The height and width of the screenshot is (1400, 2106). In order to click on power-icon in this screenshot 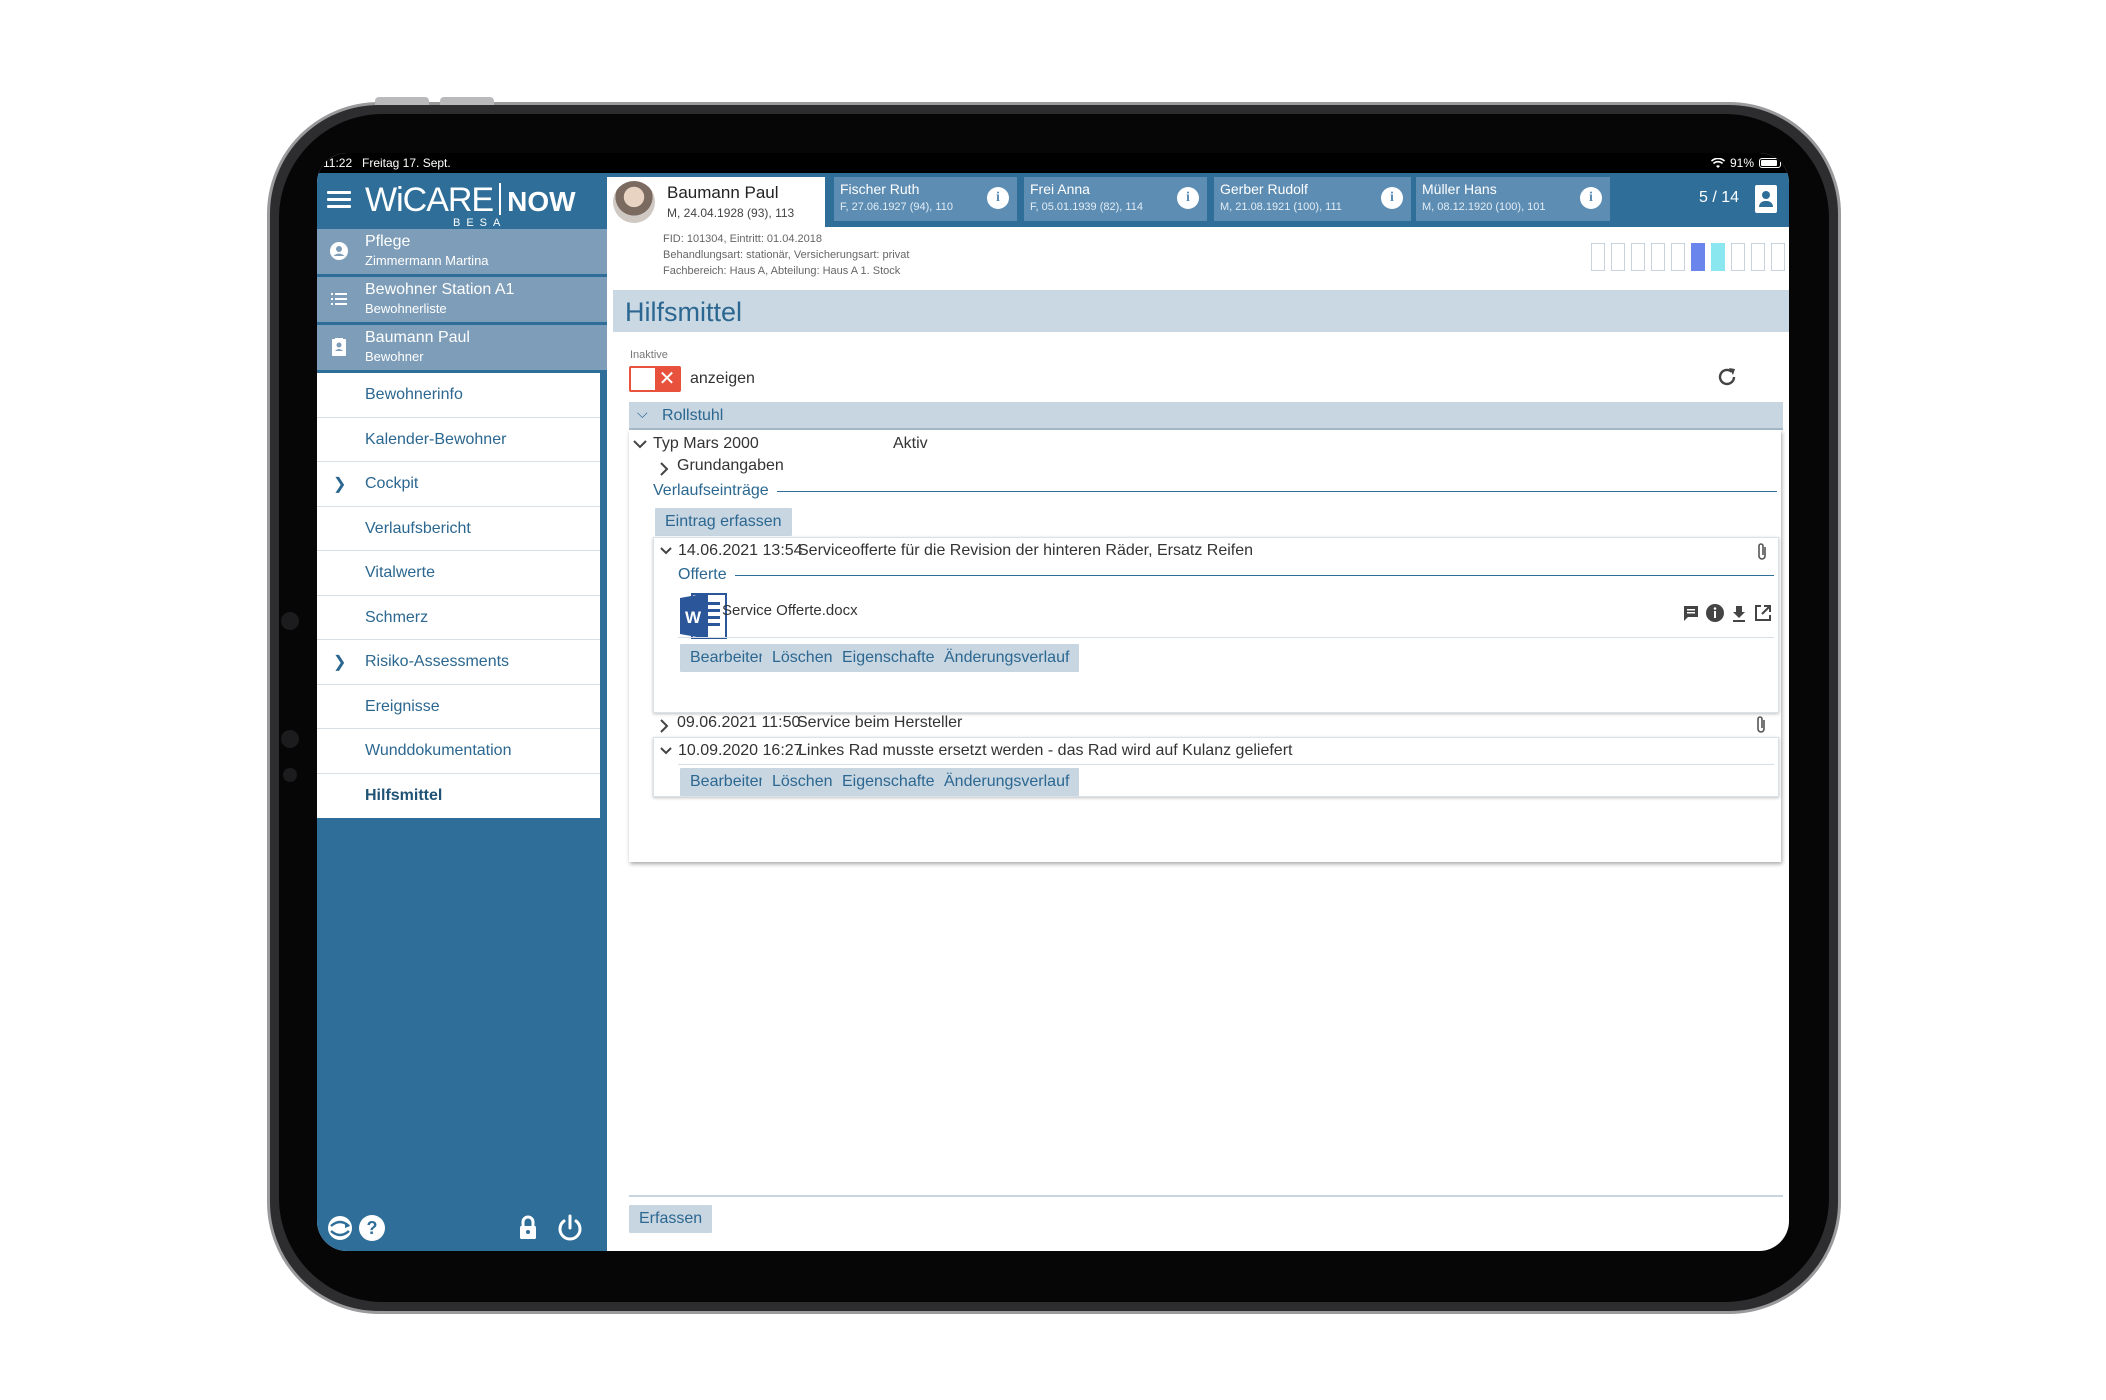, I will do `click(570, 1228)`.